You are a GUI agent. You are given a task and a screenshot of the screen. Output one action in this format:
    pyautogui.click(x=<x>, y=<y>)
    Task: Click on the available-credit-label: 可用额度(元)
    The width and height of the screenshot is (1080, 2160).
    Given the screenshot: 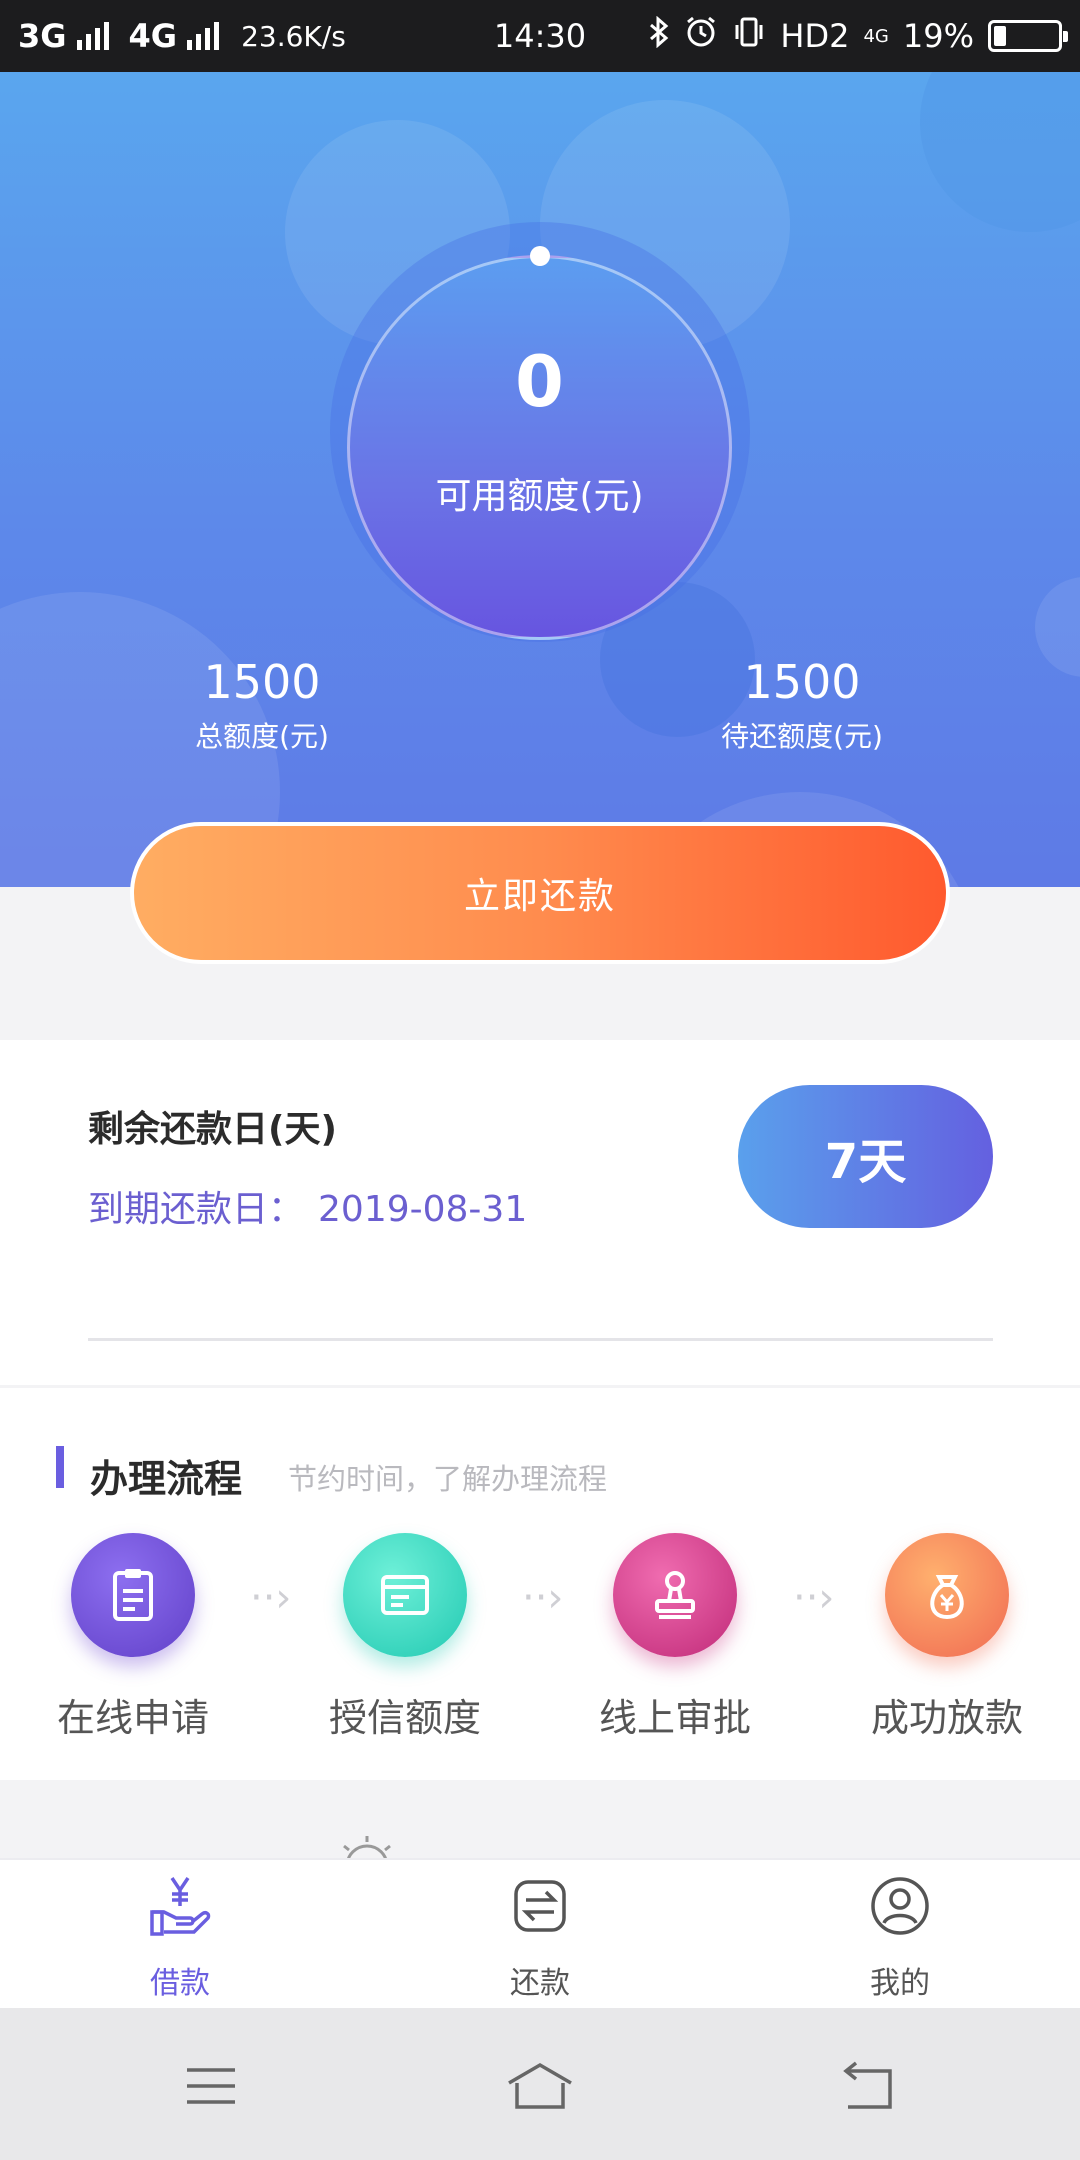 What is the action you would take?
    pyautogui.click(x=539, y=496)
    